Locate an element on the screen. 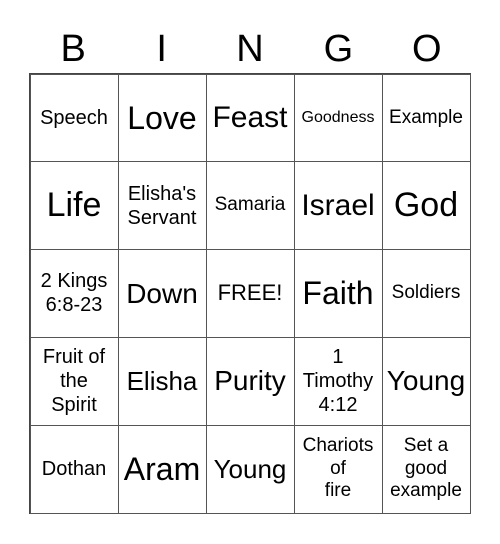 This screenshot has width=500, height=544. free-space-cell: FREE! is located at coordinates (250, 293).